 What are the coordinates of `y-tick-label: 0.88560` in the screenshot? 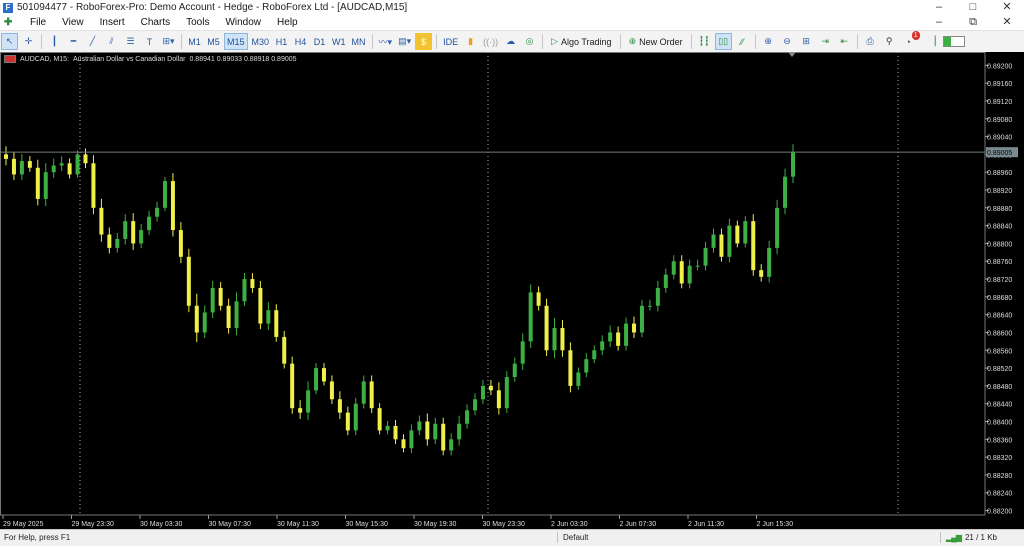 It's located at (999, 351).